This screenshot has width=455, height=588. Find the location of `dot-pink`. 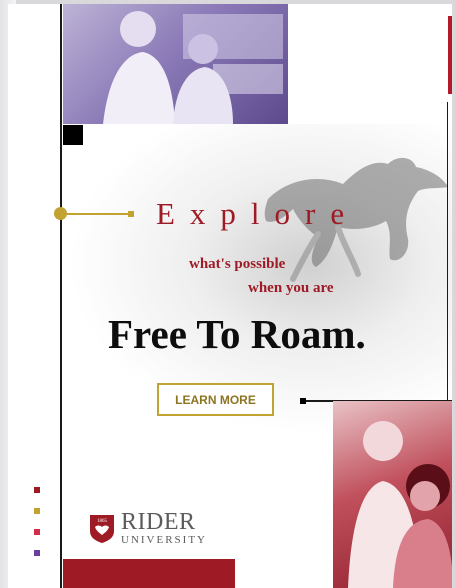

dot-pink is located at coordinates (37, 532).